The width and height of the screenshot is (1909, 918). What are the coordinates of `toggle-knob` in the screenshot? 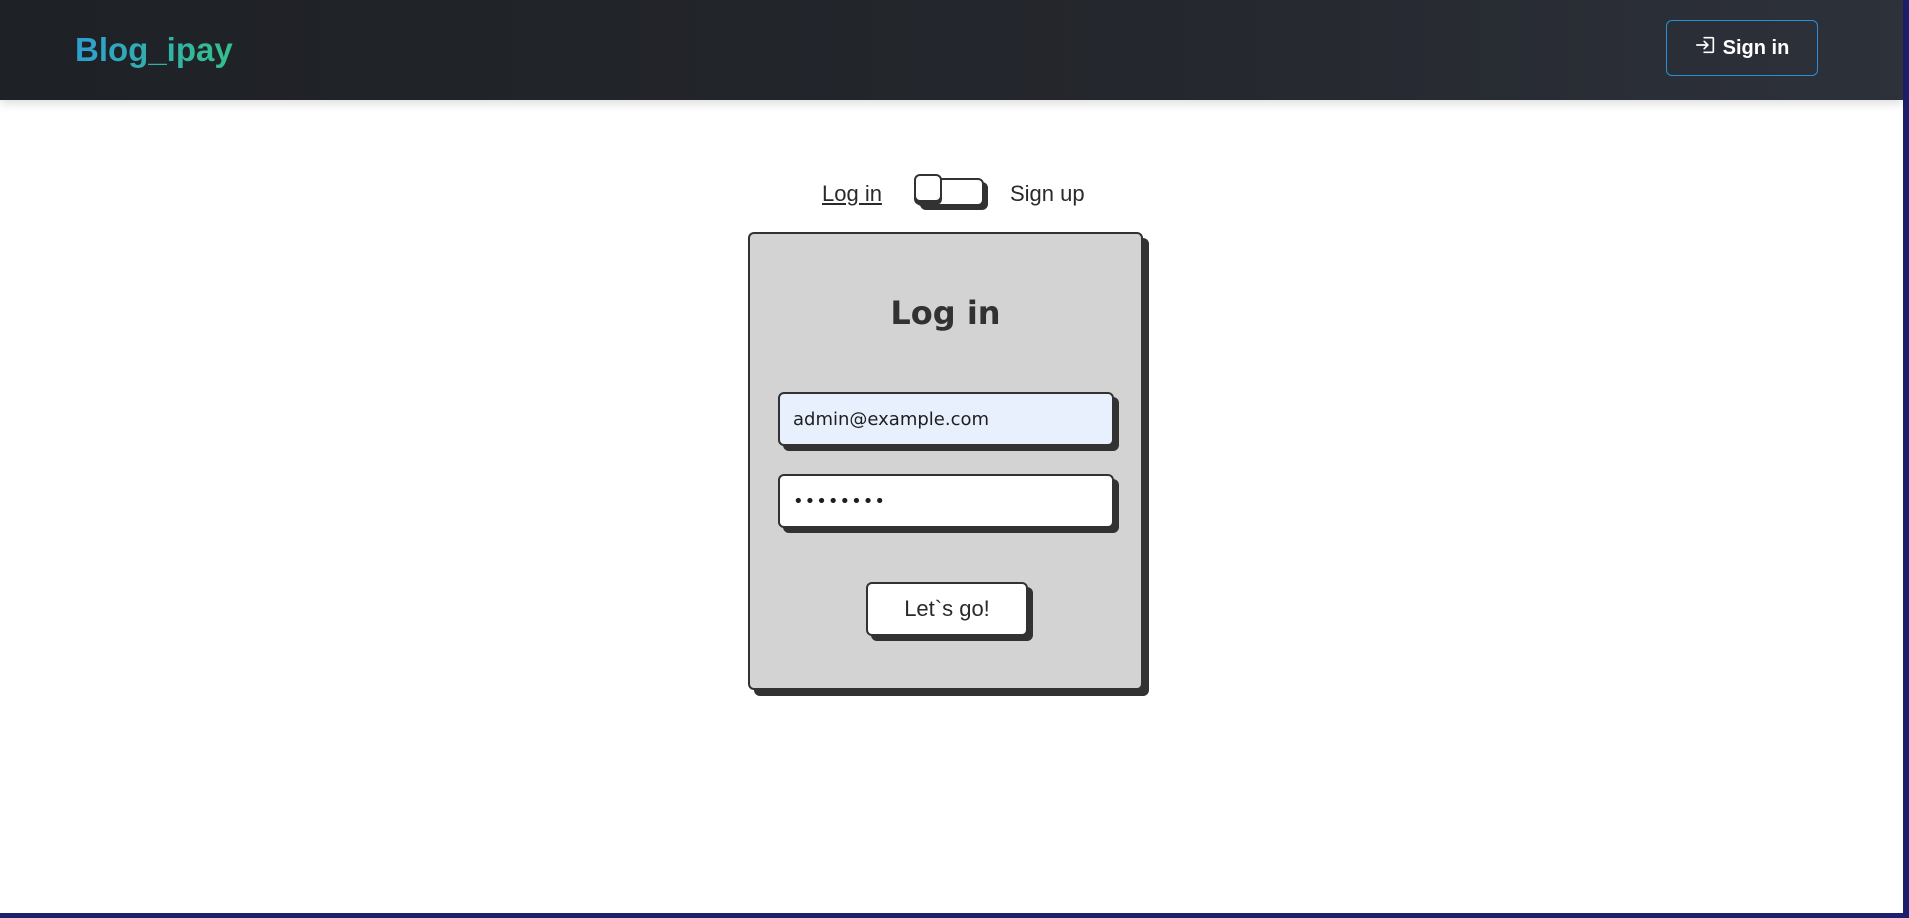 It's located at (928, 188).